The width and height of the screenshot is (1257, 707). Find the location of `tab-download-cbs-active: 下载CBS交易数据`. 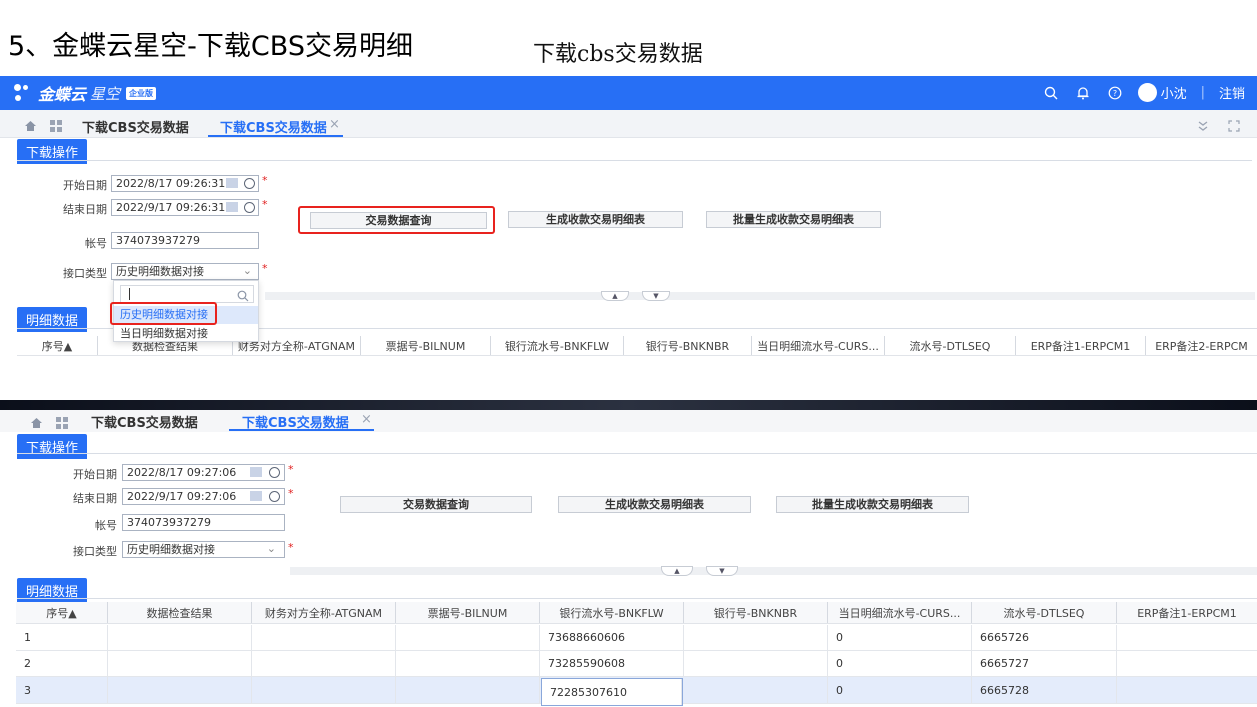

tab-download-cbs-active: 下载CBS交易数据 is located at coordinates (273, 126).